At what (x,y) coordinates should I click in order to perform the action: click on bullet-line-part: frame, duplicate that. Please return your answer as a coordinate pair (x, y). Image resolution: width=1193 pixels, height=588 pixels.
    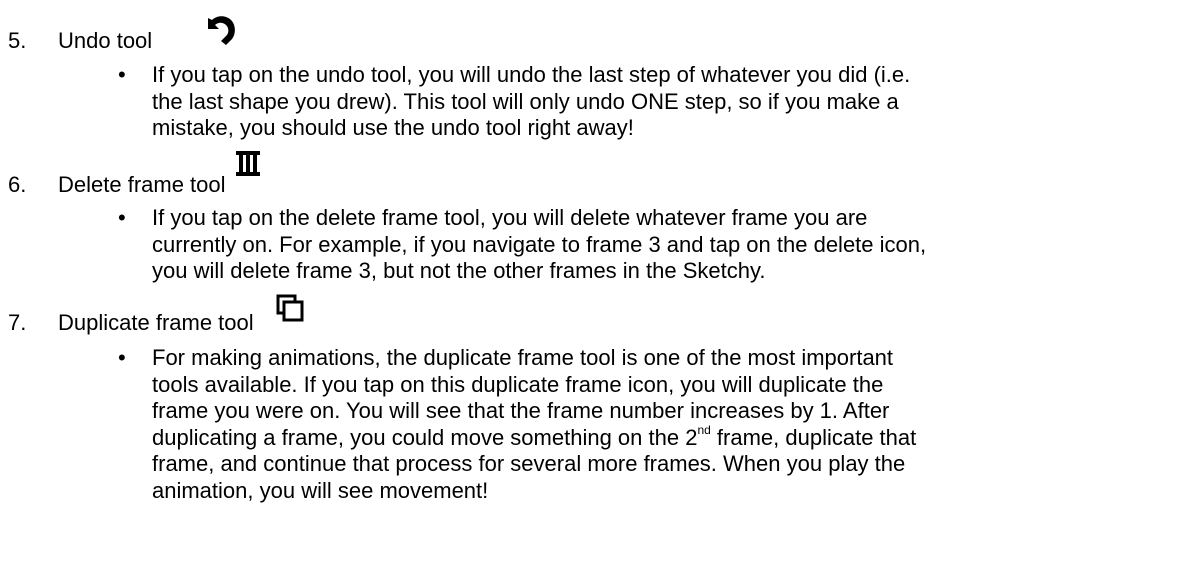
    Looking at the image, I should click on (813, 437).